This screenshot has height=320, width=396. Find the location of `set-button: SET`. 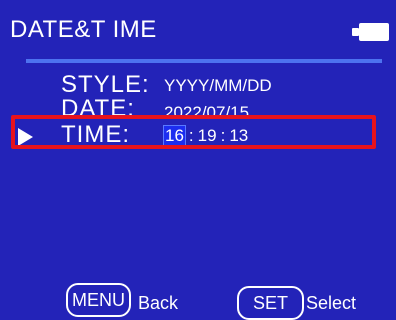

set-button: SET is located at coordinates (270, 303).